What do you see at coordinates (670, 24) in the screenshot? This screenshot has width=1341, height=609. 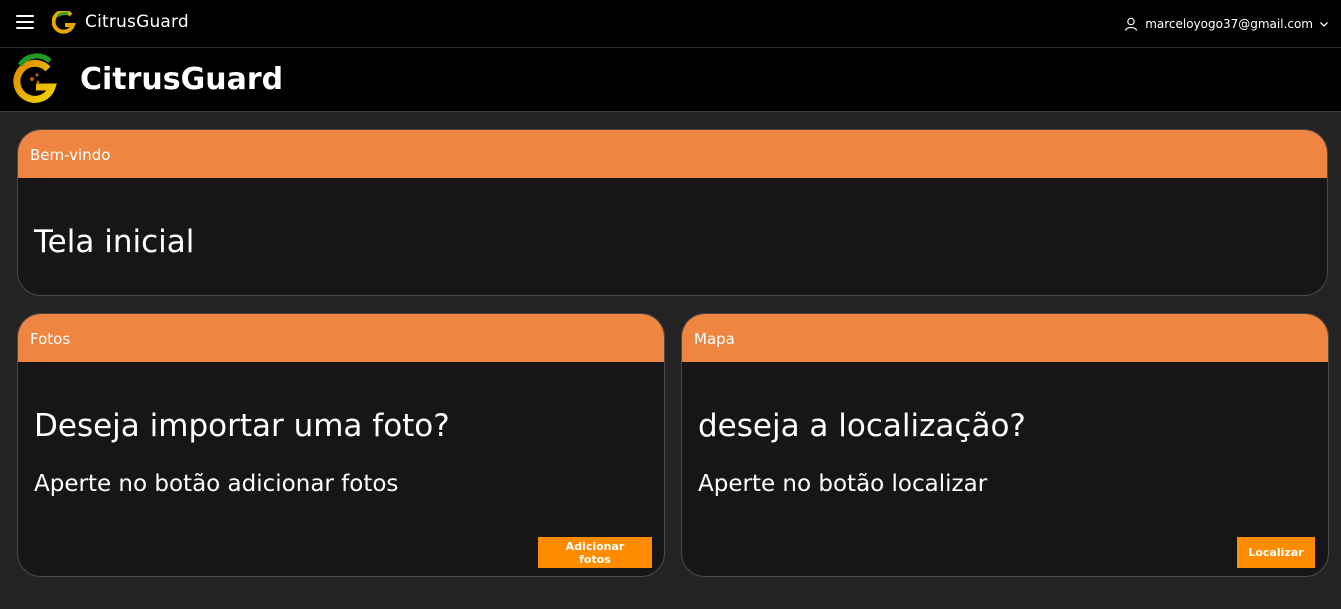 I see `top-app-bar: CitrusGuard marceloyogo37@gmail.com` at bounding box center [670, 24].